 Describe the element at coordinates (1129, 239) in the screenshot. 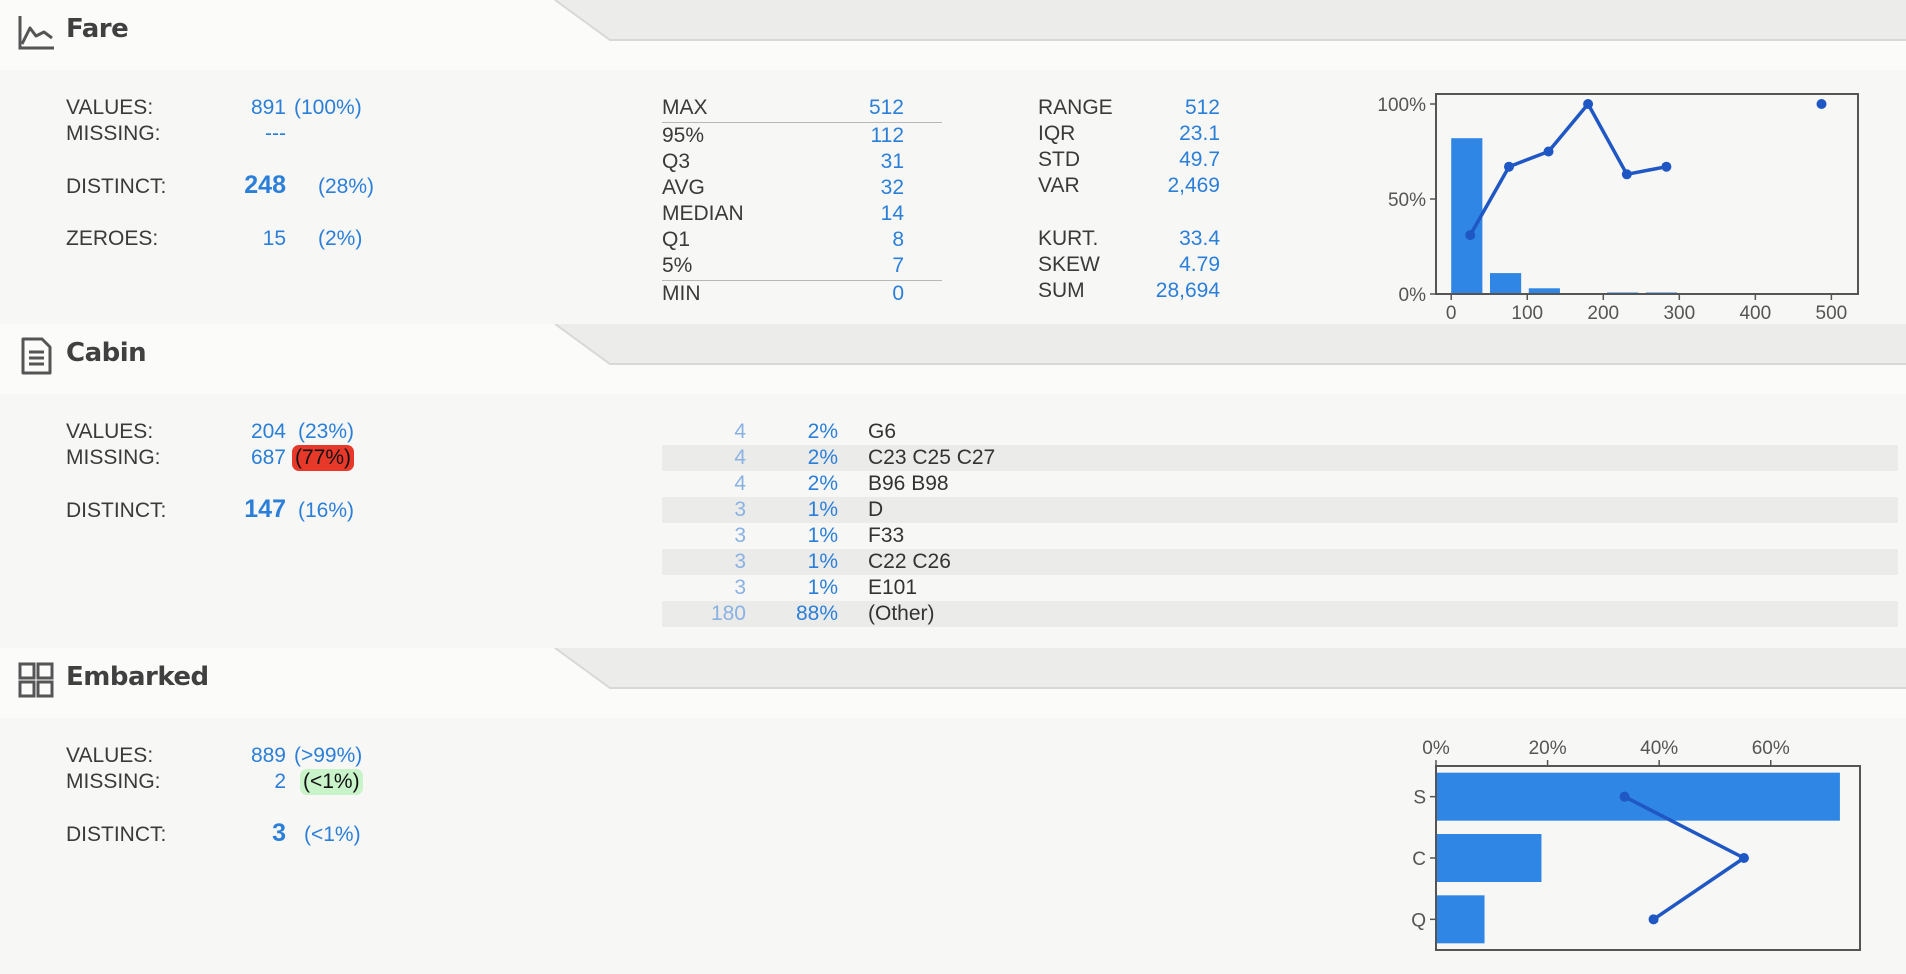

I see `stat-row: KURT. 33.4` at that location.